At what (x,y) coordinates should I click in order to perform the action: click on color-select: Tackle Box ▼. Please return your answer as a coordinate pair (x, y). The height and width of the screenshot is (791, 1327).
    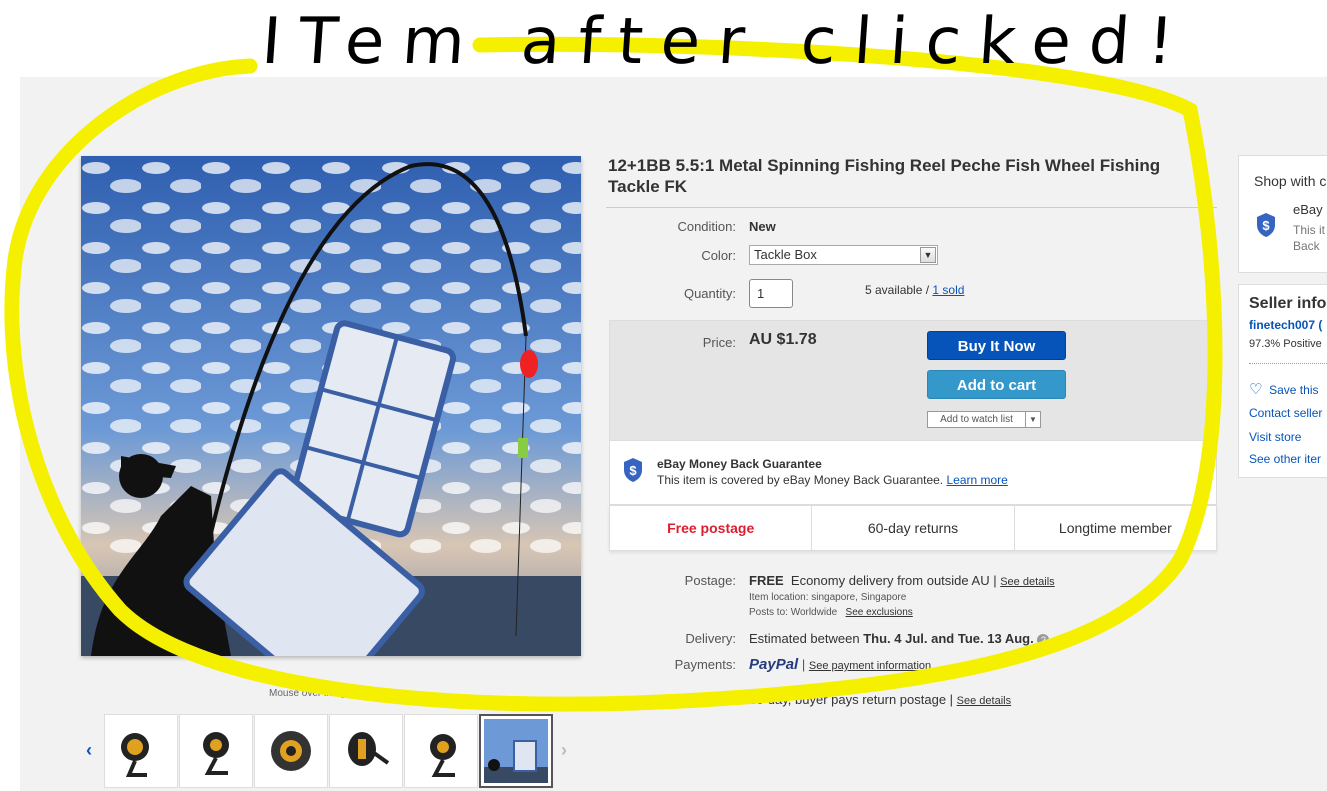
    Looking at the image, I should click on (843, 255).